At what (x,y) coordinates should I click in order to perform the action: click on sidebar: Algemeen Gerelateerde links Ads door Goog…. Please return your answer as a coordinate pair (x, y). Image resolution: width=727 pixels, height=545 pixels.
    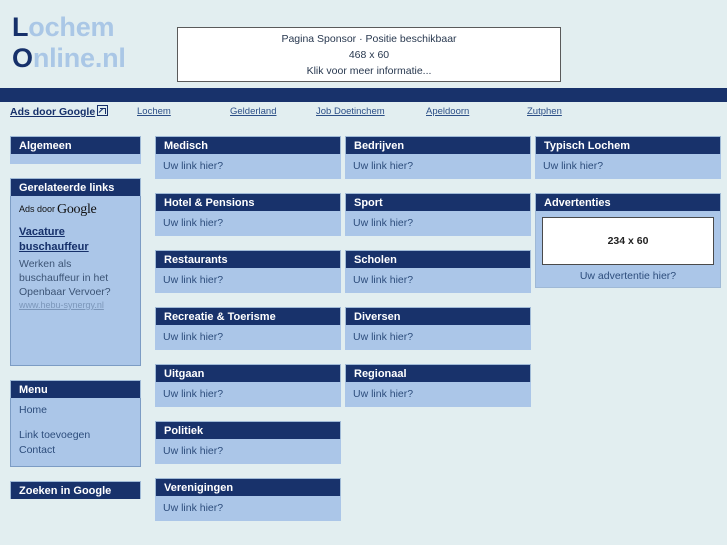
    Looking at the image, I should click on (75, 324).